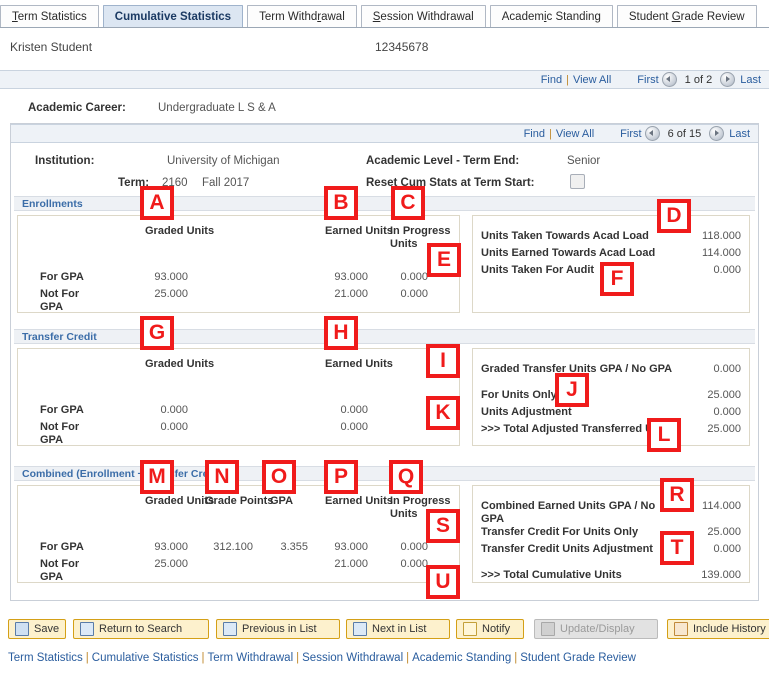 This screenshot has height=675, width=769. Describe the element at coordinates (568, 512) in the screenshot. I see `summary-label: Combined Earned Units GPA / No GPA` at that location.